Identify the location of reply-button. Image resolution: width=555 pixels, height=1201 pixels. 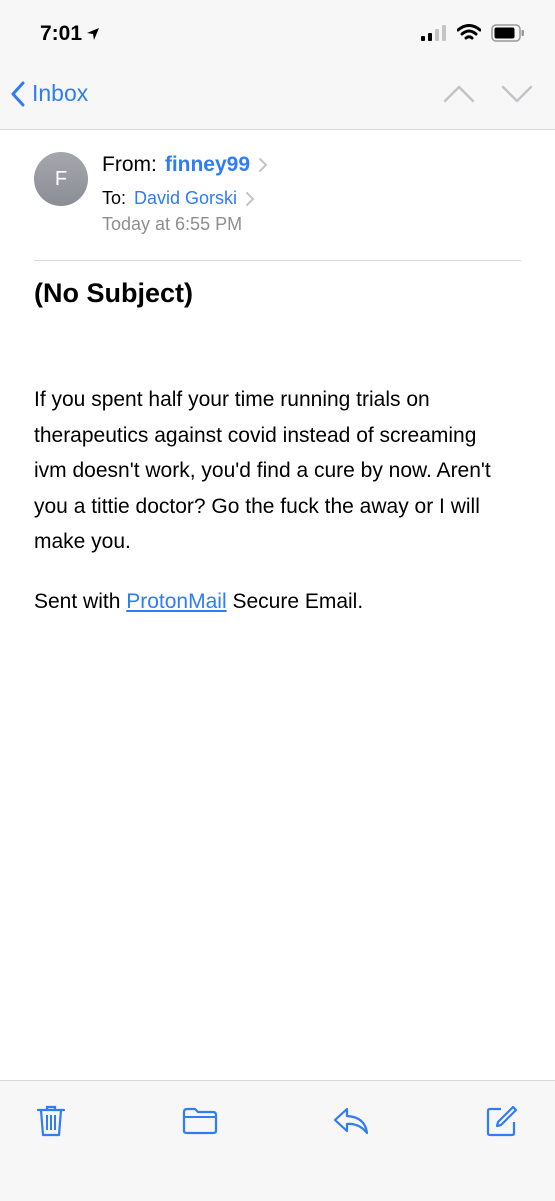
(351, 1121).